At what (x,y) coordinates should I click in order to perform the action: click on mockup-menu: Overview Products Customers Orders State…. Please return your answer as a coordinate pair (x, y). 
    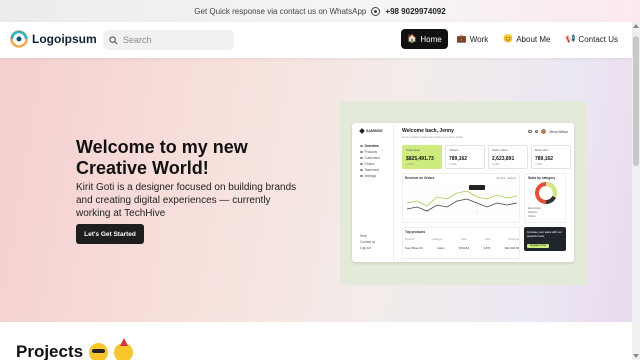
    Looking at the image, I should click on (370, 161).